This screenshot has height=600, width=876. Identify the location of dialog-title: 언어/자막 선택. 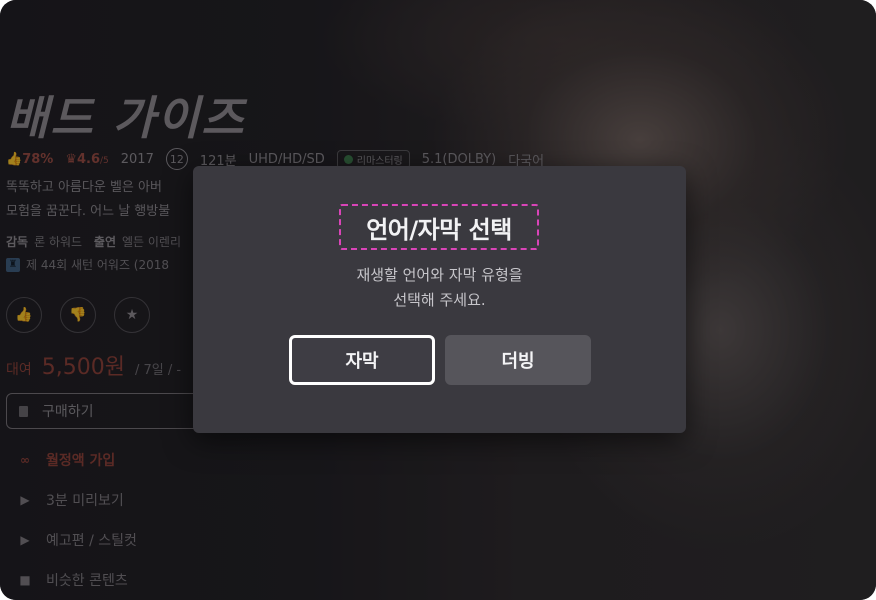
(439, 227).